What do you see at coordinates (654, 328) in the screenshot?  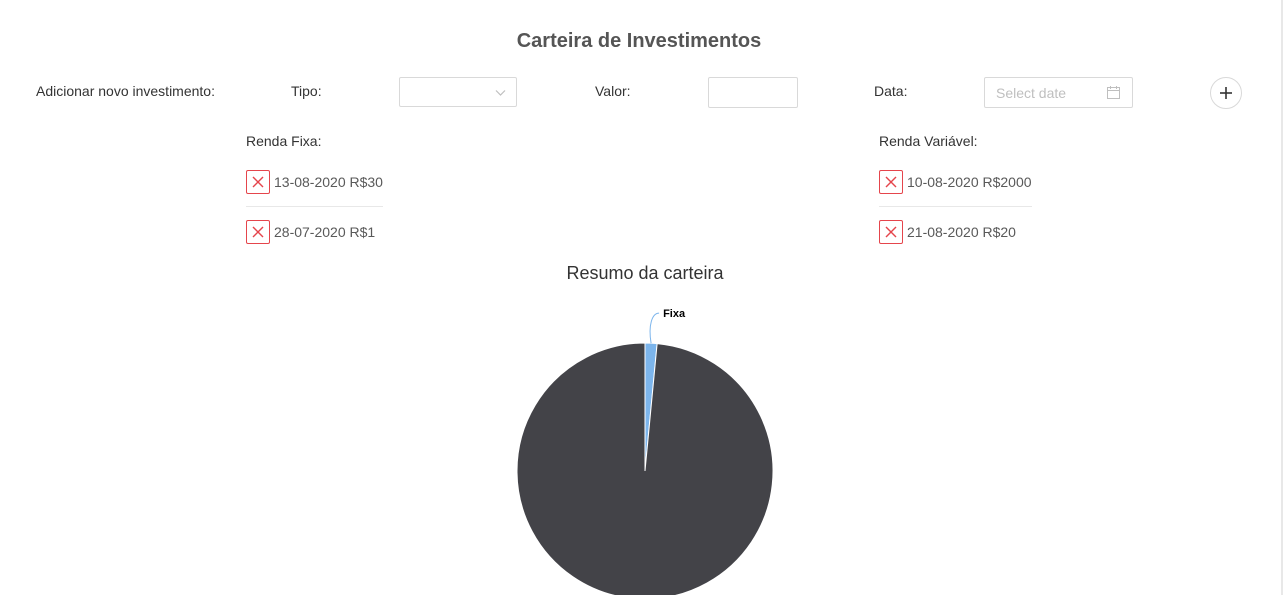 I see `data-label-connector` at bounding box center [654, 328].